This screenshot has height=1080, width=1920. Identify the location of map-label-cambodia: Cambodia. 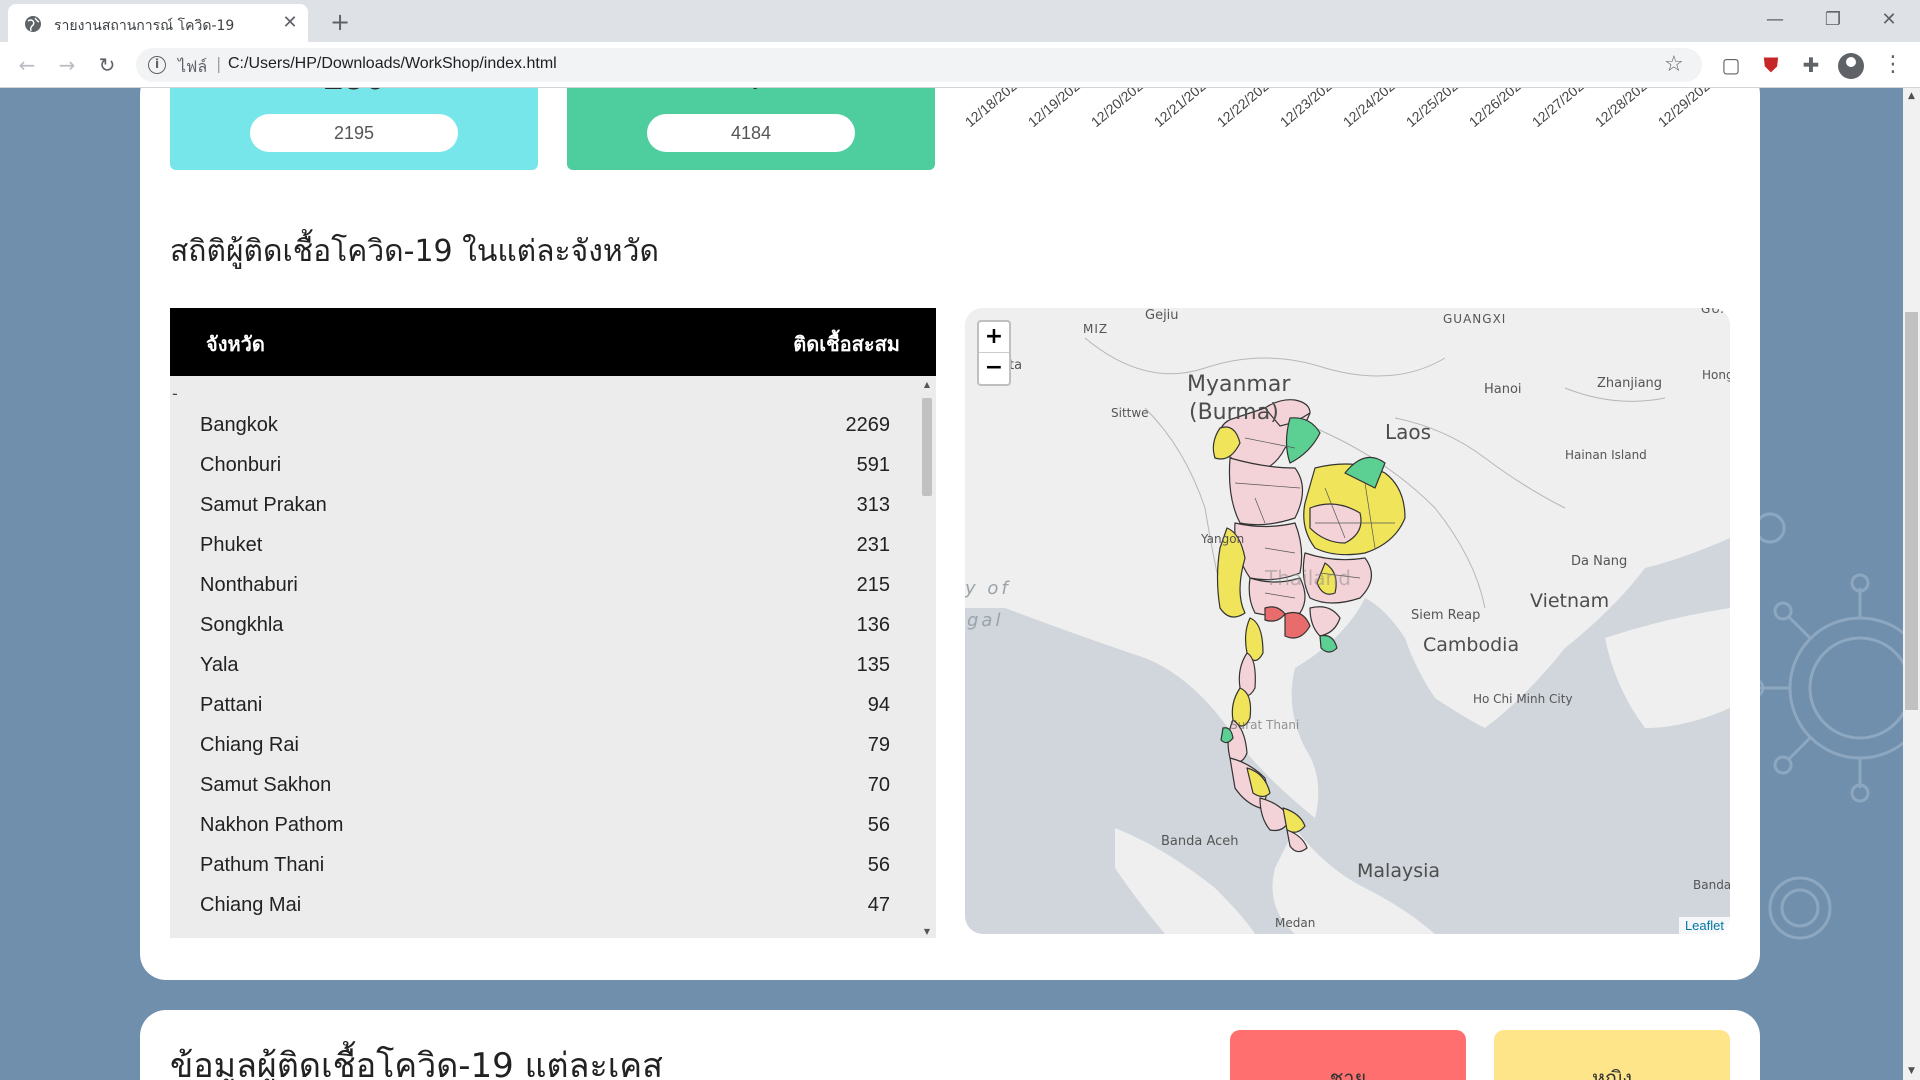
(1471, 645).